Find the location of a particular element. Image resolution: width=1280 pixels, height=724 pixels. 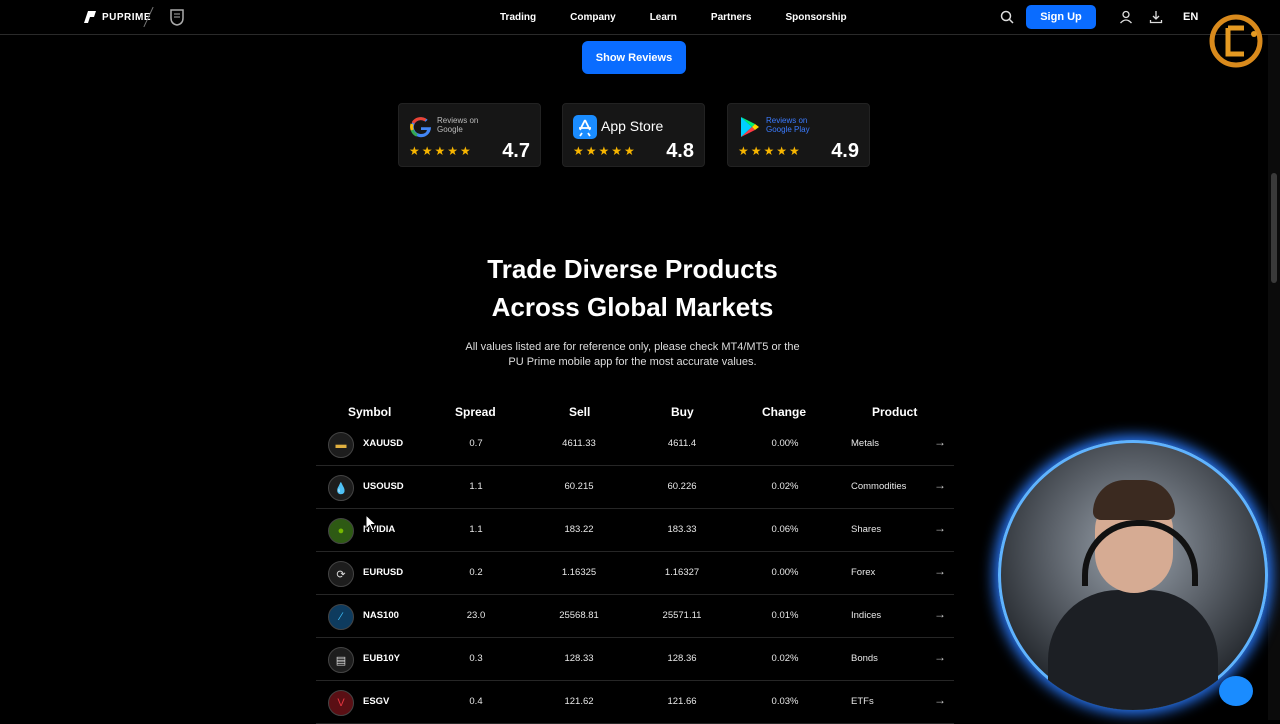

sell-price: 25568.81 is located at coordinates (579, 615).